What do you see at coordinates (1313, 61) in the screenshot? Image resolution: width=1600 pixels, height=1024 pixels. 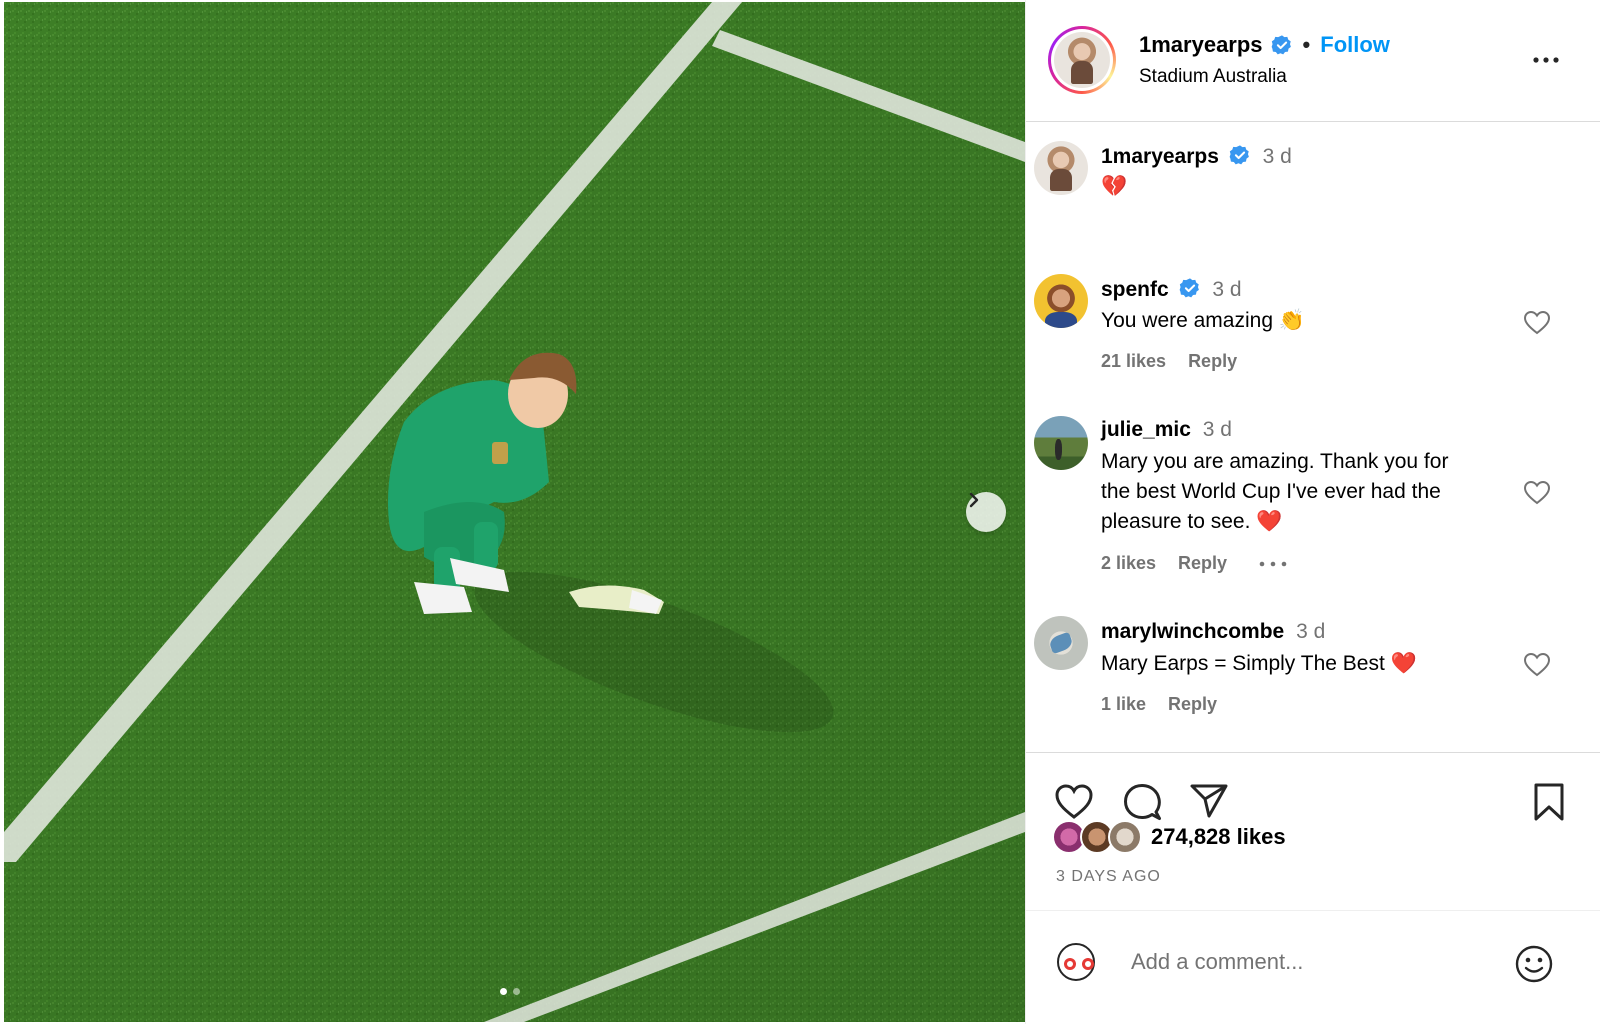 I see `post-header: 1maryearps • Follow Stadium Australia` at bounding box center [1313, 61].